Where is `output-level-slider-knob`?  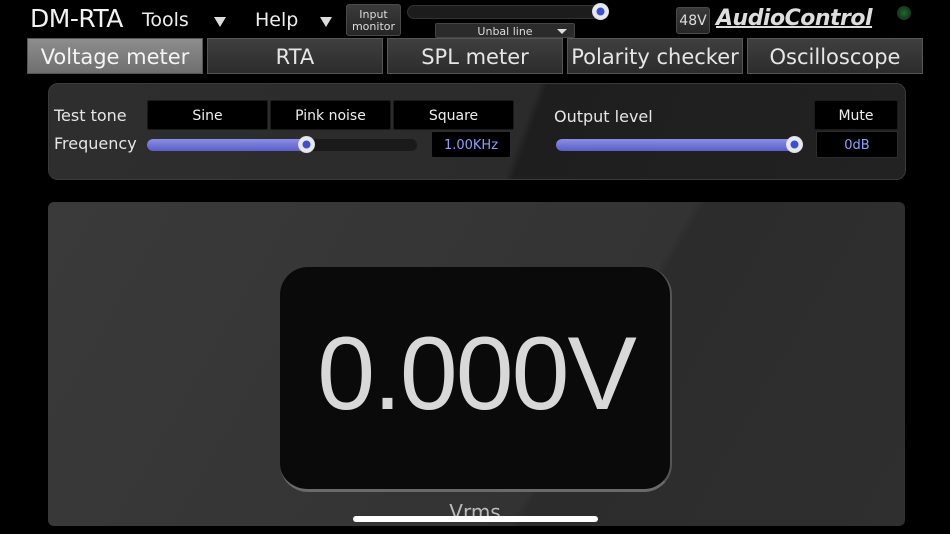
output-level-slider-knob is located at coordinates (794, 144).